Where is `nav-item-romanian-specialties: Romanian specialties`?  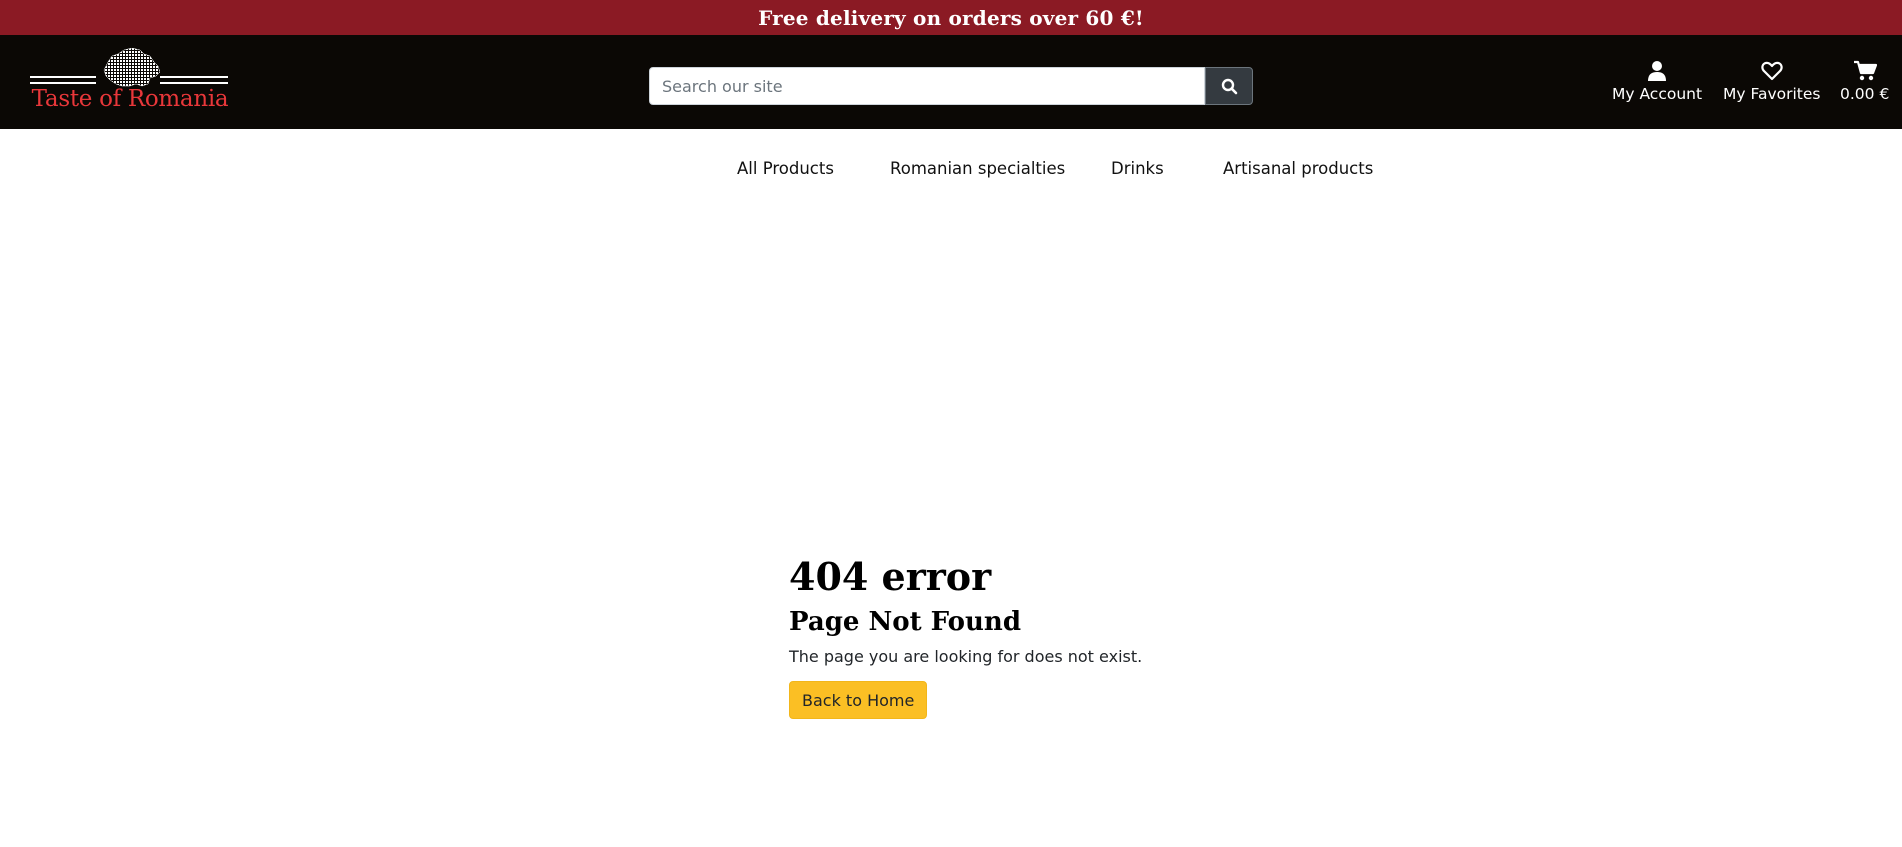
nav-item-romanian-specialties: Romanian specialties is located at coordinates (977, 168).